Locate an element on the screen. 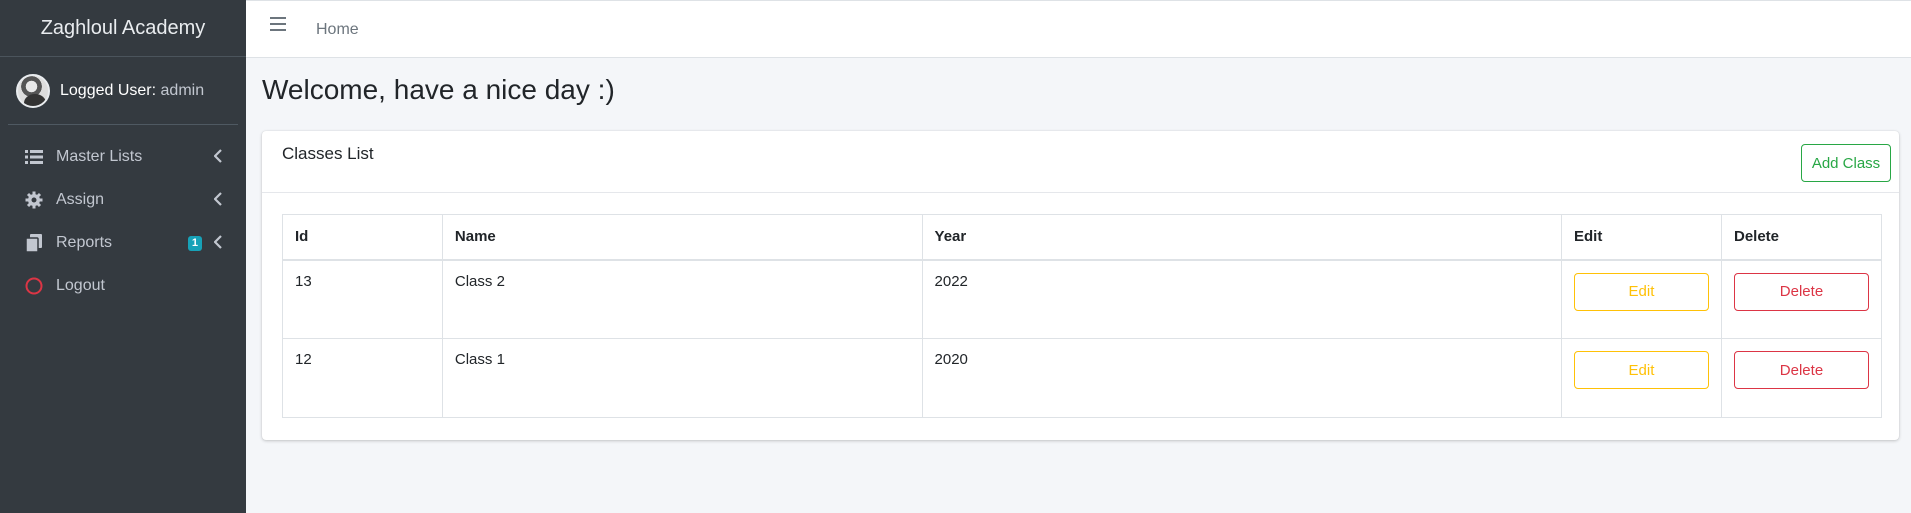  card-title: Classes List is located at coordinates (328, 153).